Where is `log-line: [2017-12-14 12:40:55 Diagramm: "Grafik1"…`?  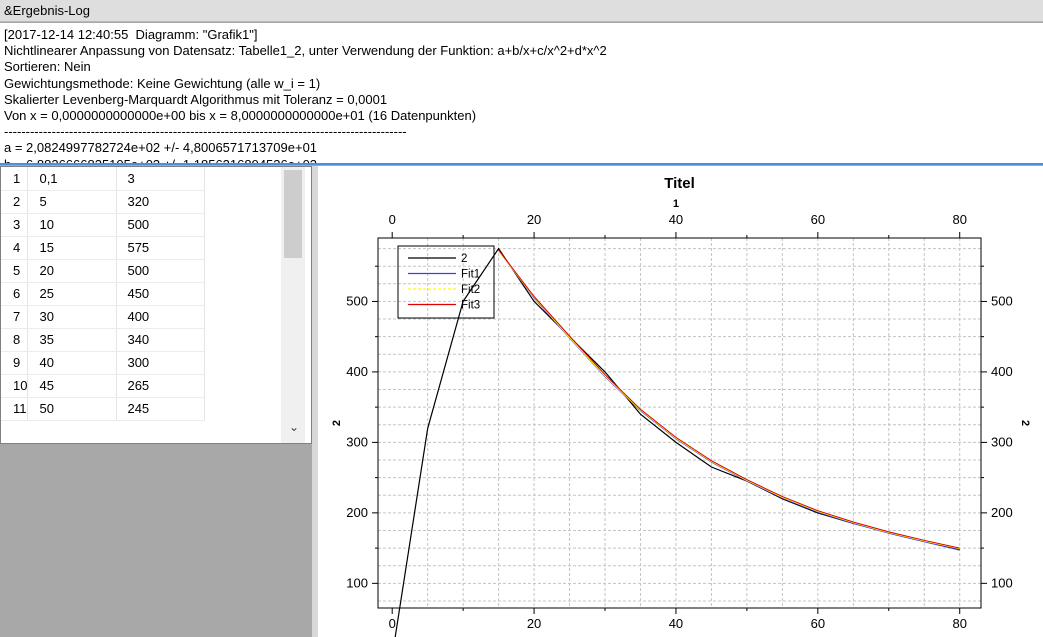 log-line: [2017-12-14 12:40:55 Diagramm: "Grafik1"… is located at coordinates (131, 34).